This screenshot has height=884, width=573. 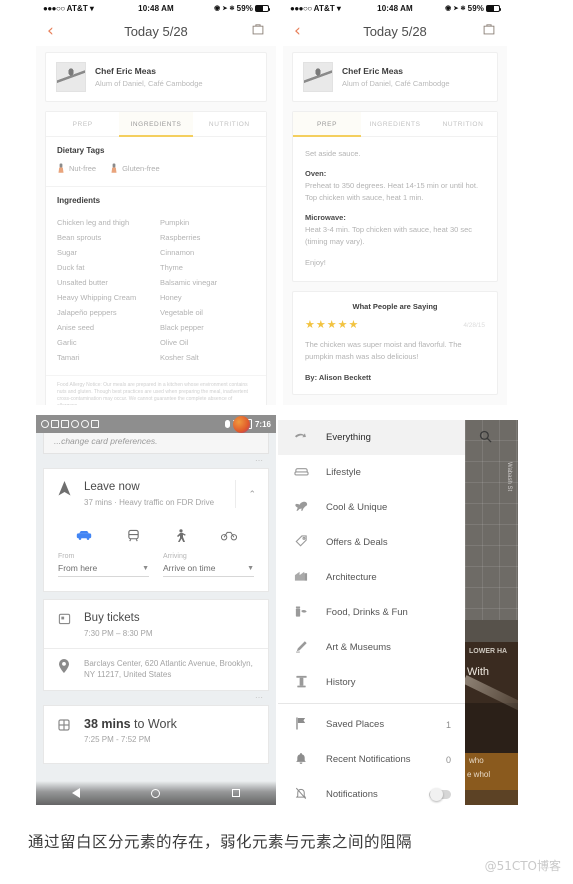 I want to click on drawer-divider, so click(x=371, y=703).